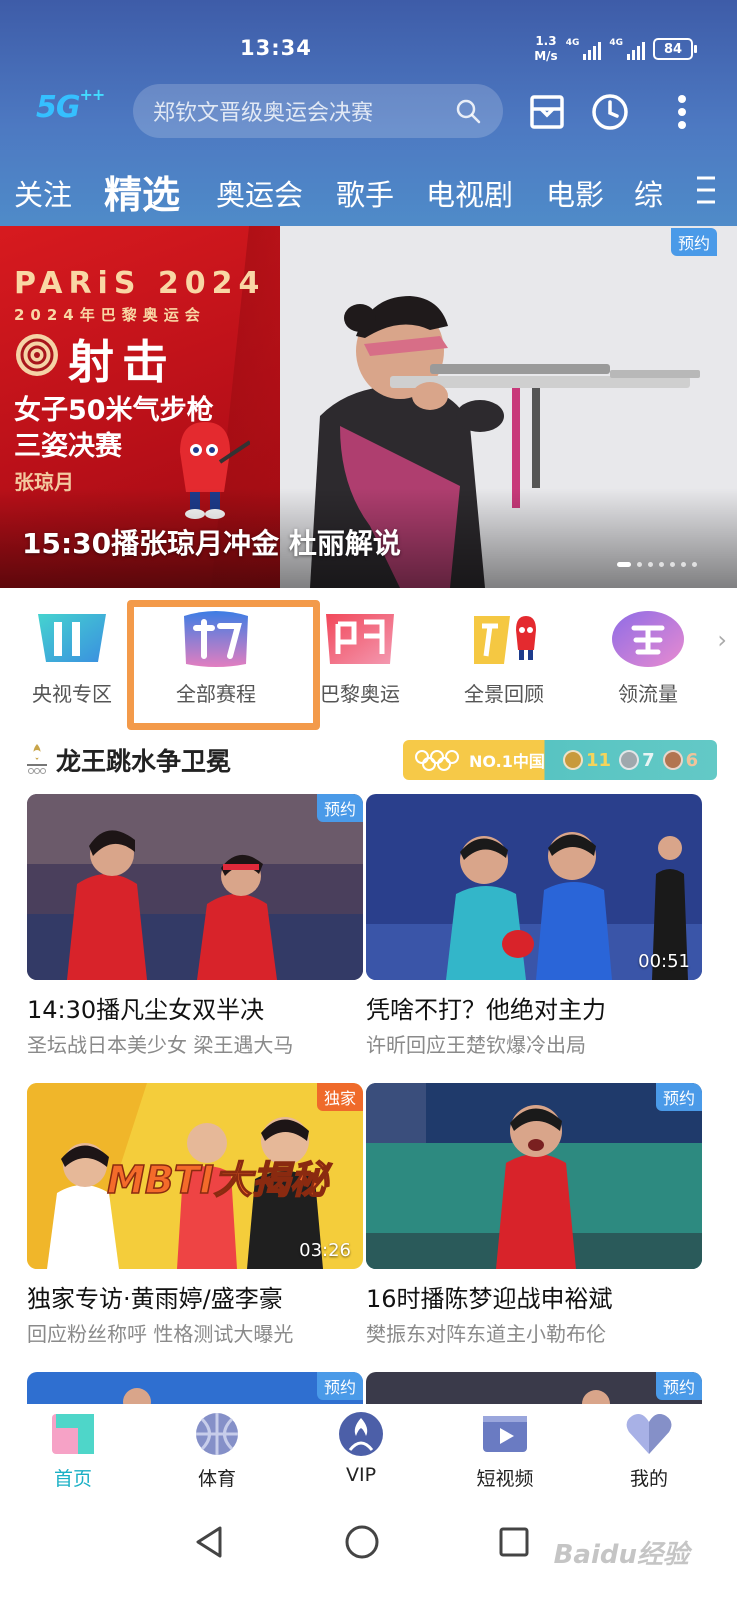  I want to click on more-vertical-icon, so click(682, 112).